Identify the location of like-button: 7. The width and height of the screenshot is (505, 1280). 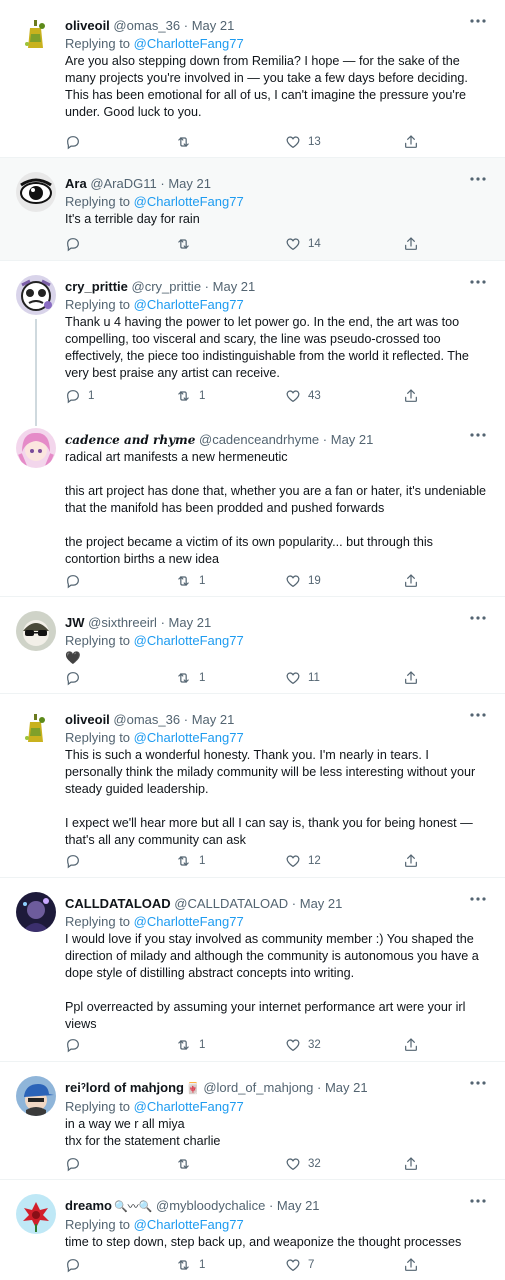
(299, 1265).